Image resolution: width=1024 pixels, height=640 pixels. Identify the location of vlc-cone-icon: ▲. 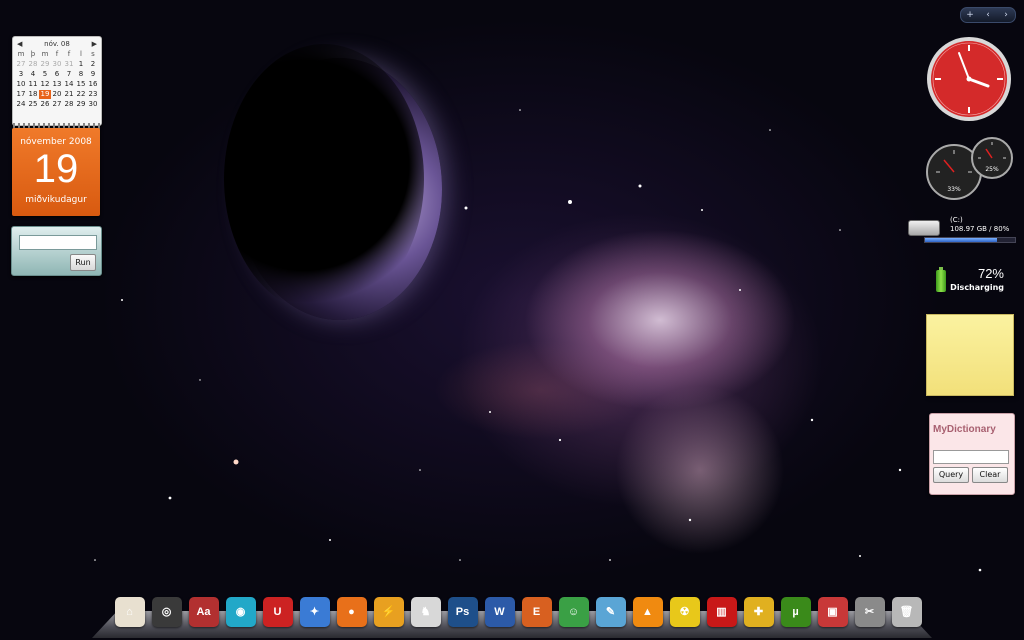
(647, 611).